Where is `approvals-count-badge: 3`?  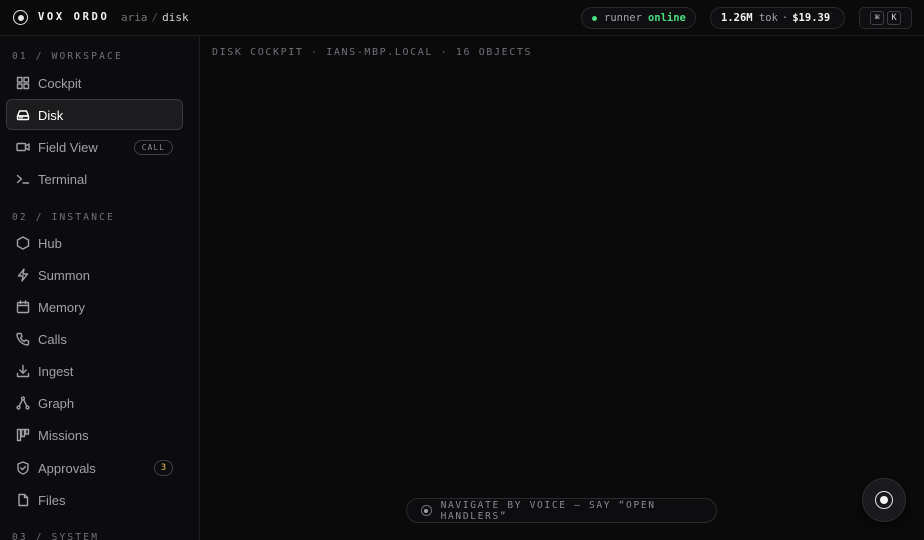 approvals-count-badge: 3 is located at coordinates (163, 468).